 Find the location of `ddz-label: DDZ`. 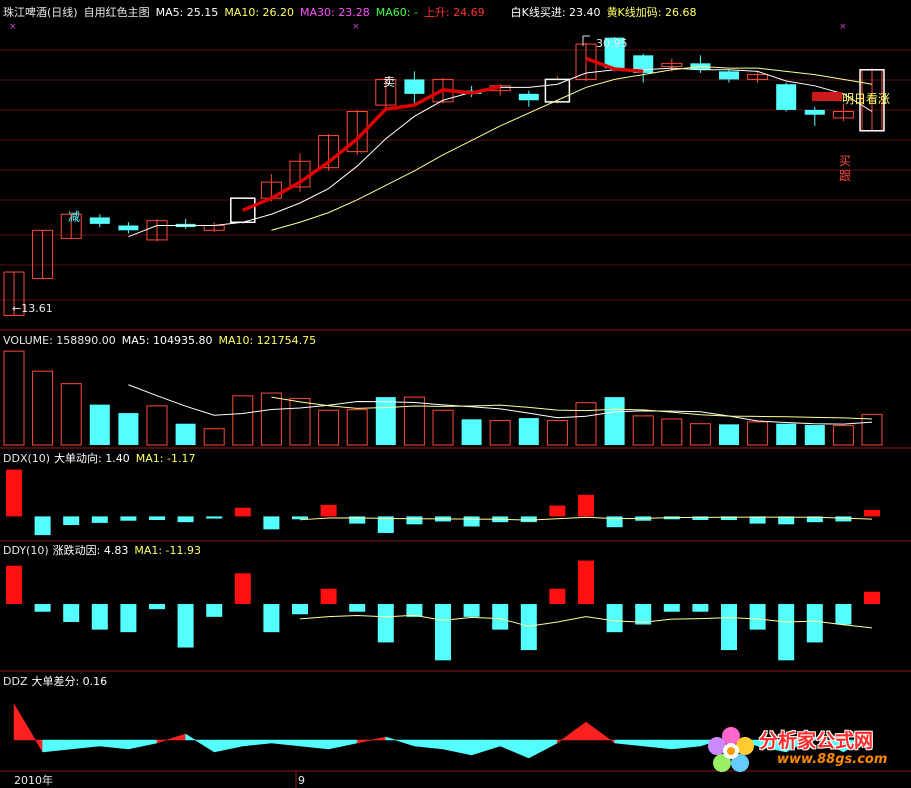

ddz-label: DDZ is located at coordinates (15, 681).